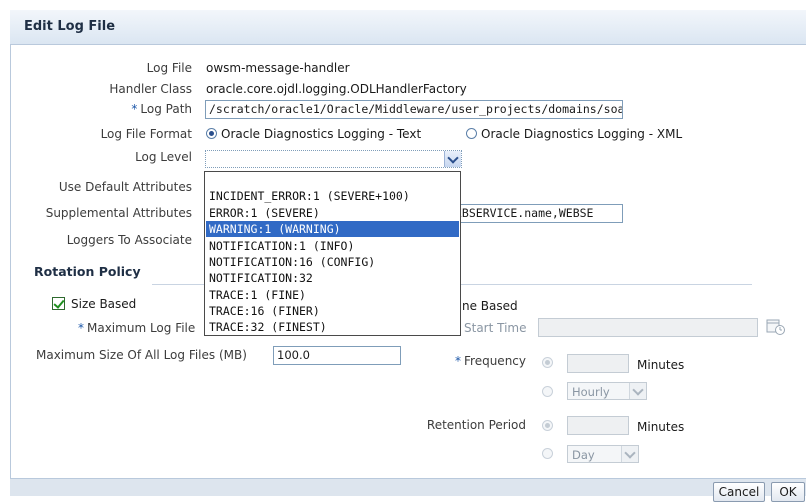 Image resolution: width=806 pixels, height=502 pixels. I want to click on log-path-label: Log Path, so click(166, 109).